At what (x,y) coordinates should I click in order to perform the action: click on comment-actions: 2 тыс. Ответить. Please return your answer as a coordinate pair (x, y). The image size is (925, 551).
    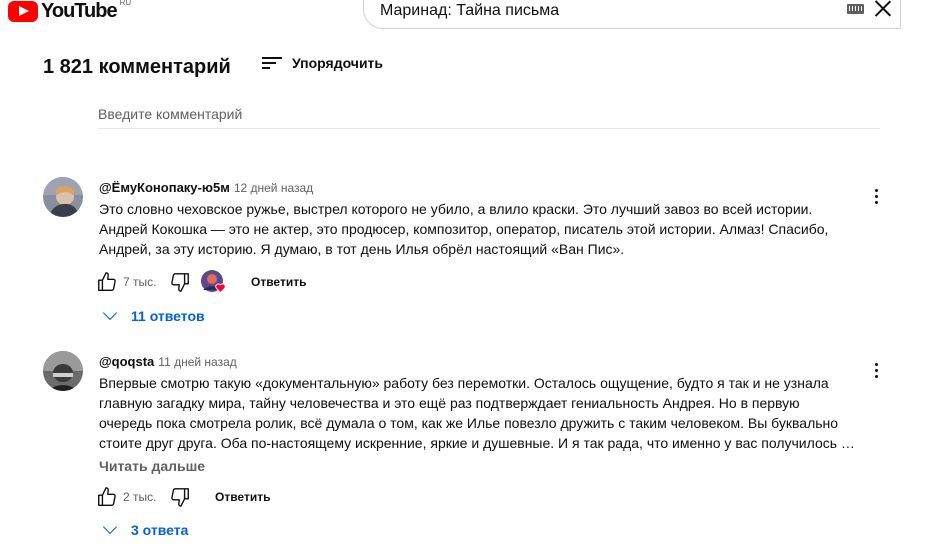
    Looking at the image, I should click on (183, 497).